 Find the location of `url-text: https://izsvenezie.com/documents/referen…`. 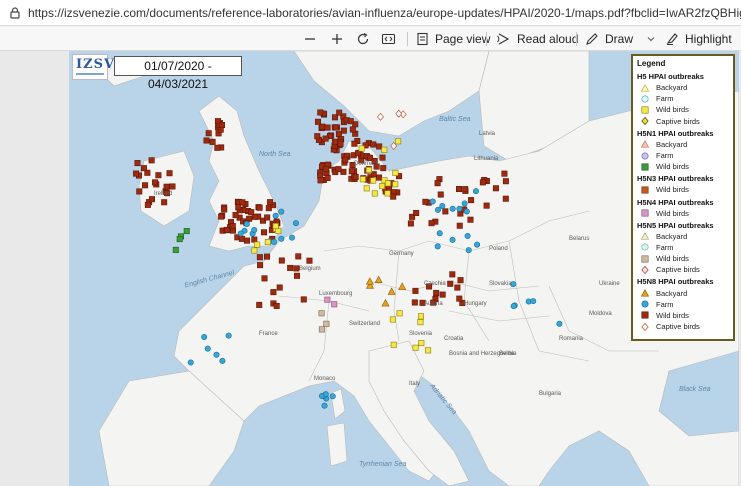

url-text: https://izsvenezie.com/documents/referen… is located at coordinates (384, 13).